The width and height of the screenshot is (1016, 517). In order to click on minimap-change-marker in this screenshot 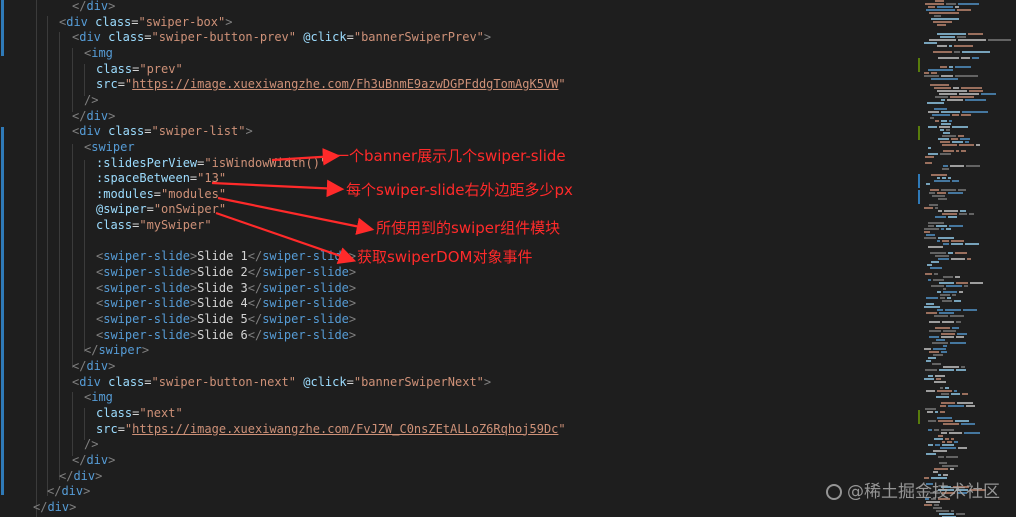, I will do `click(919, 133)`.